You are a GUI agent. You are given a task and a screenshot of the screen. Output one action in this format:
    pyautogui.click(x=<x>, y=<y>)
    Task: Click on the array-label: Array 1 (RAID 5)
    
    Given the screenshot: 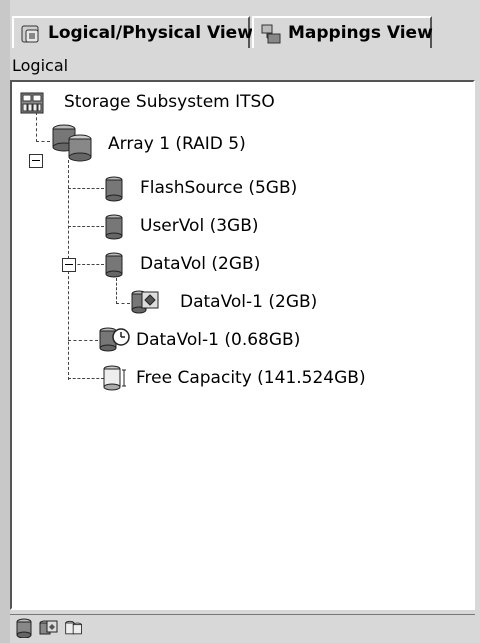 What is the action you would take?
    pyautogui.click(x=177, y=144)
    